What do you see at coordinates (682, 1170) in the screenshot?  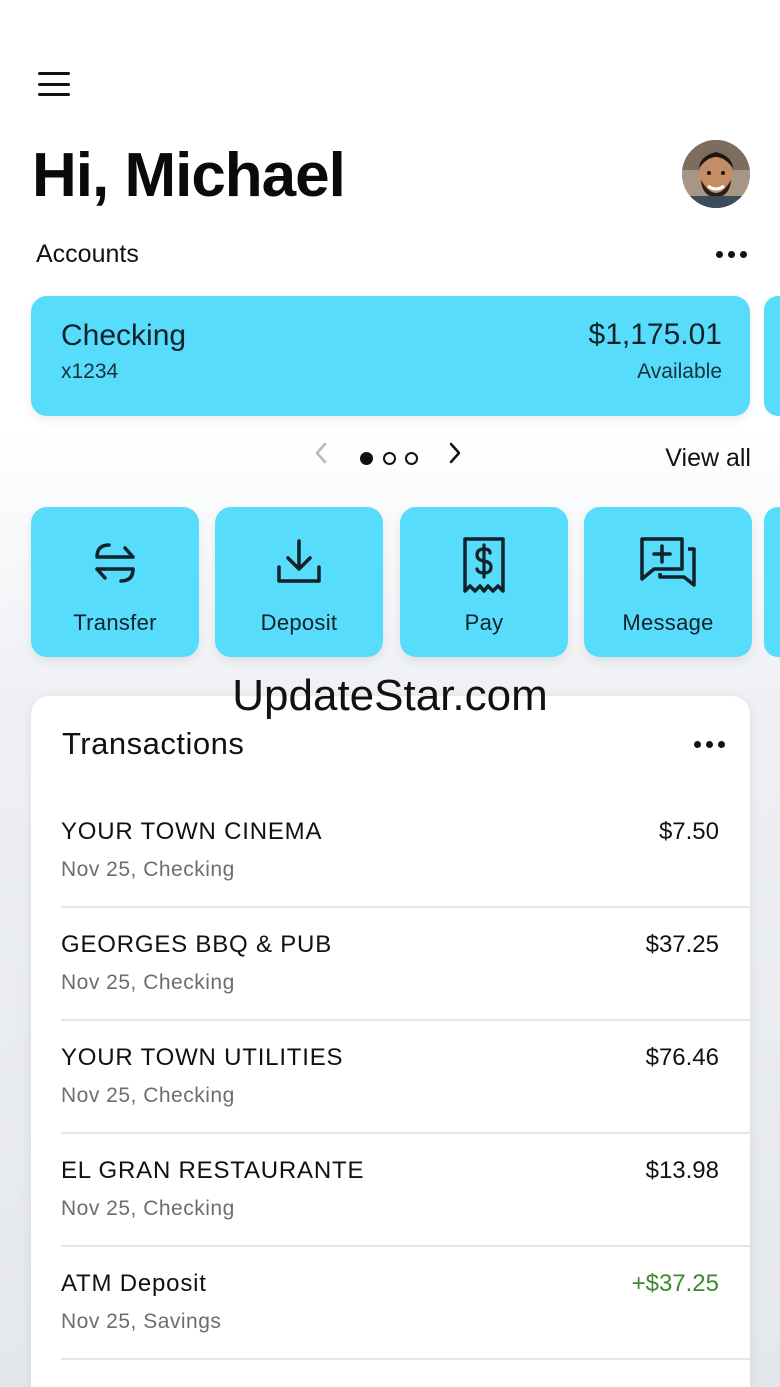 I see `transaction-amount: $13.98` at bounding box center [682, 1170].